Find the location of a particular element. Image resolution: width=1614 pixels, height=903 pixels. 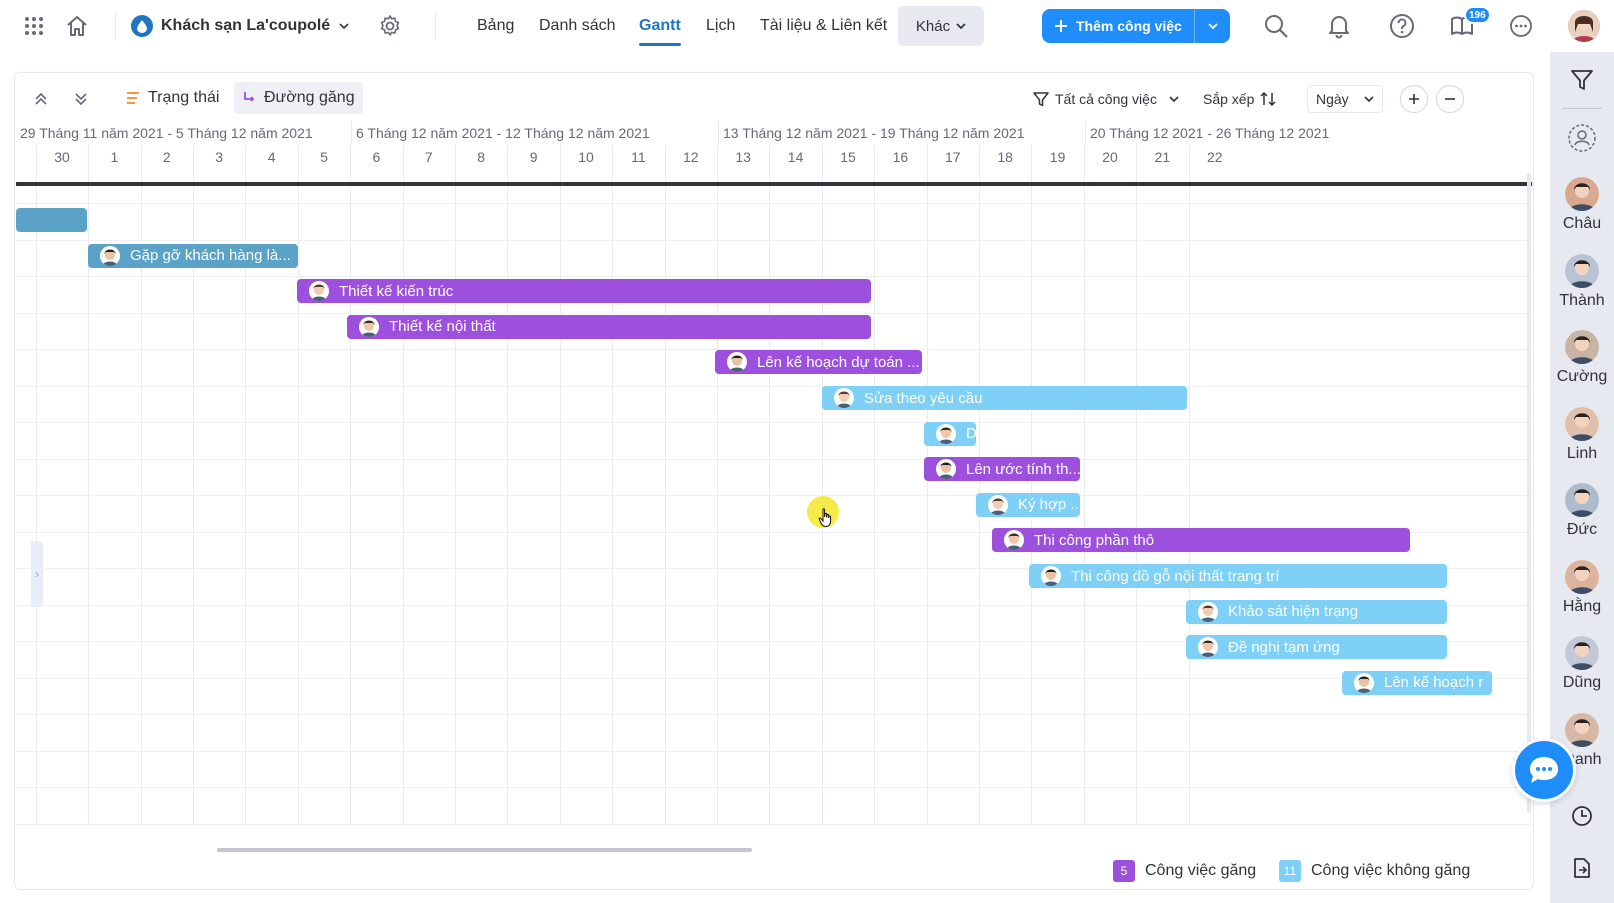

tab-list: Danh sách is located at coordinates (577, 26).